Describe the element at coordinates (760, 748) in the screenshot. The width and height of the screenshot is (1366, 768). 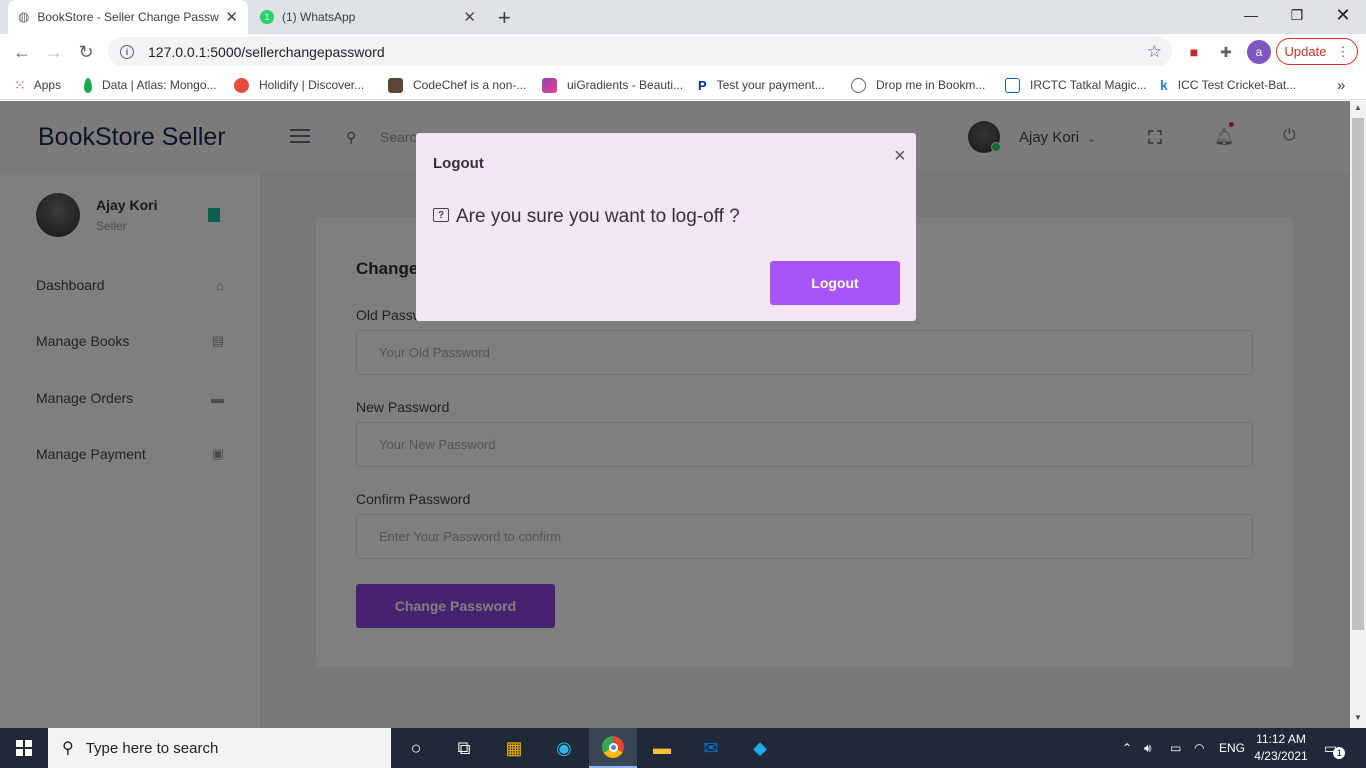
I see `vscode-icon: ◆` at that location.